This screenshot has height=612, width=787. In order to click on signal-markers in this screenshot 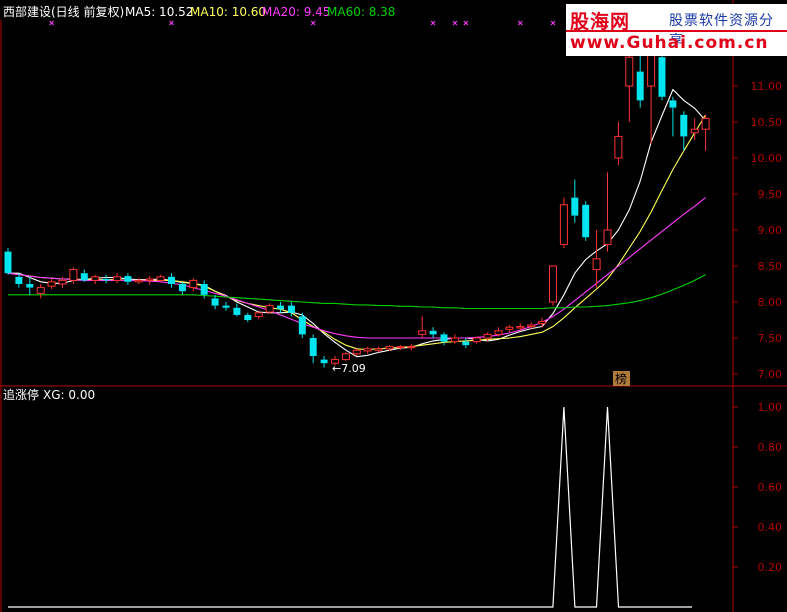, I will do `click(302, 23)`.